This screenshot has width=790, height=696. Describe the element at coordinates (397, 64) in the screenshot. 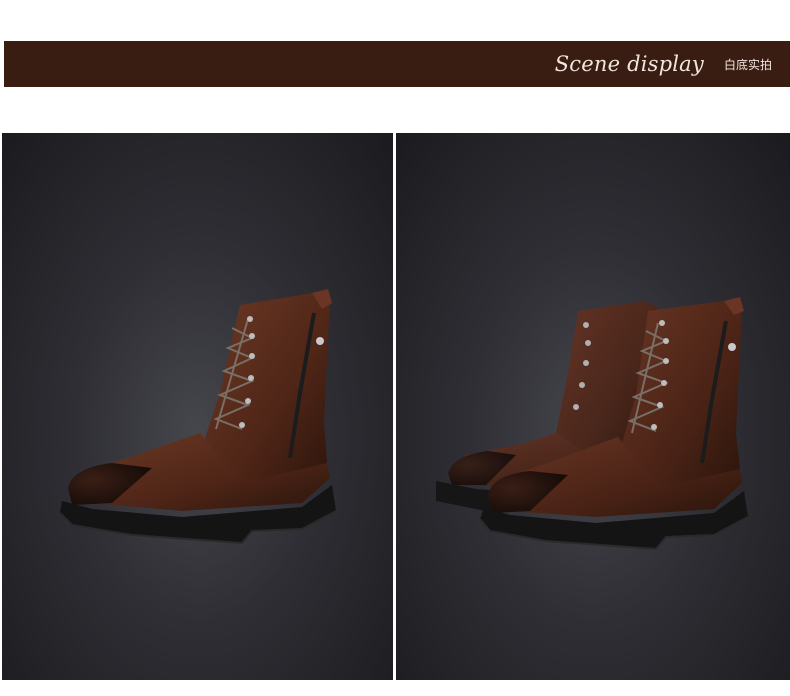

I see `scene-display-banner: Scene display 白底实拍` at that location.